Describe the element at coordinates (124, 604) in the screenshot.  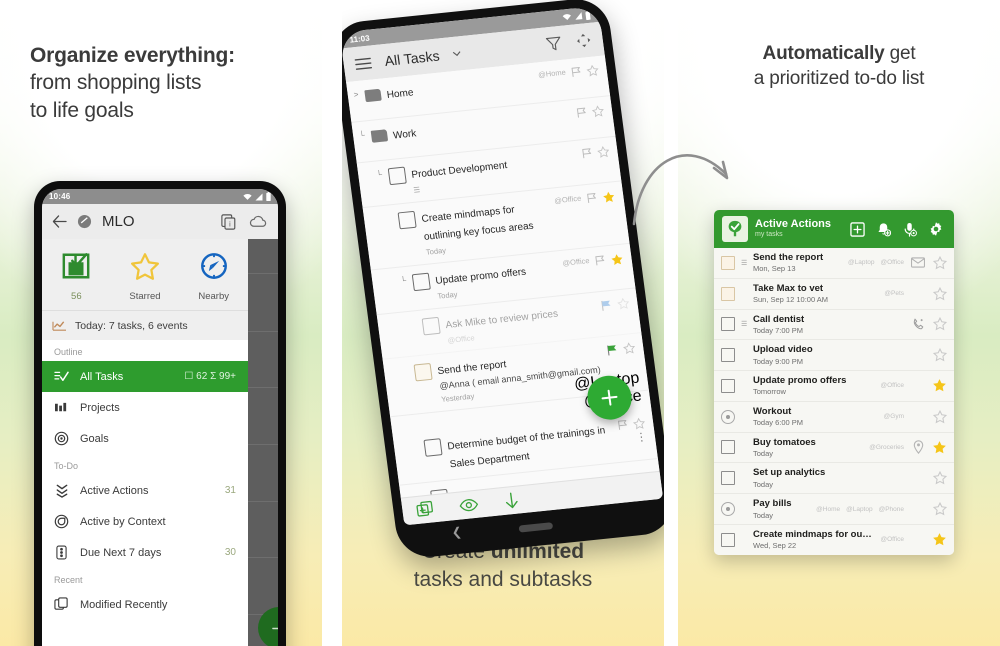
I see `sidebar-item-label: Modified Recently` at that location.